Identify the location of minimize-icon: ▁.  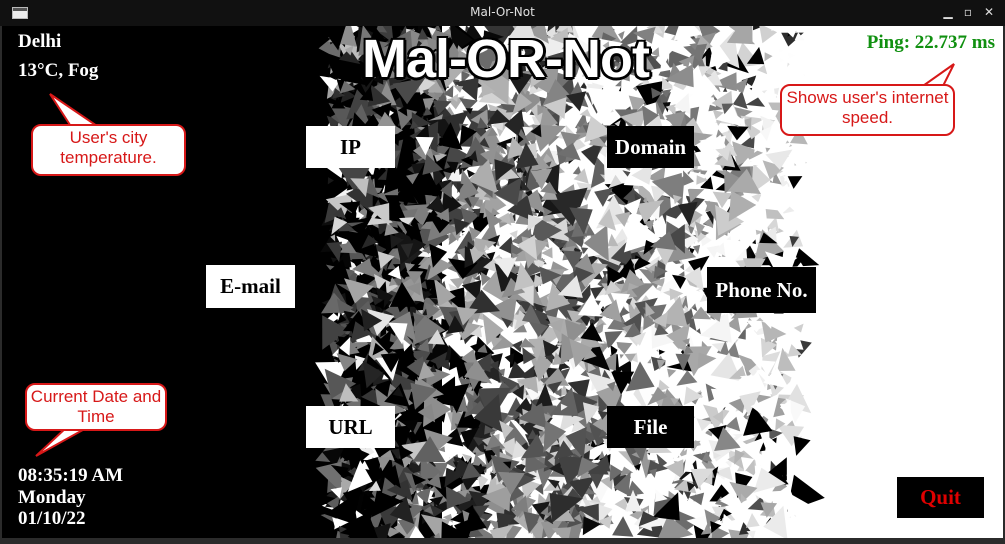
(948, 12).